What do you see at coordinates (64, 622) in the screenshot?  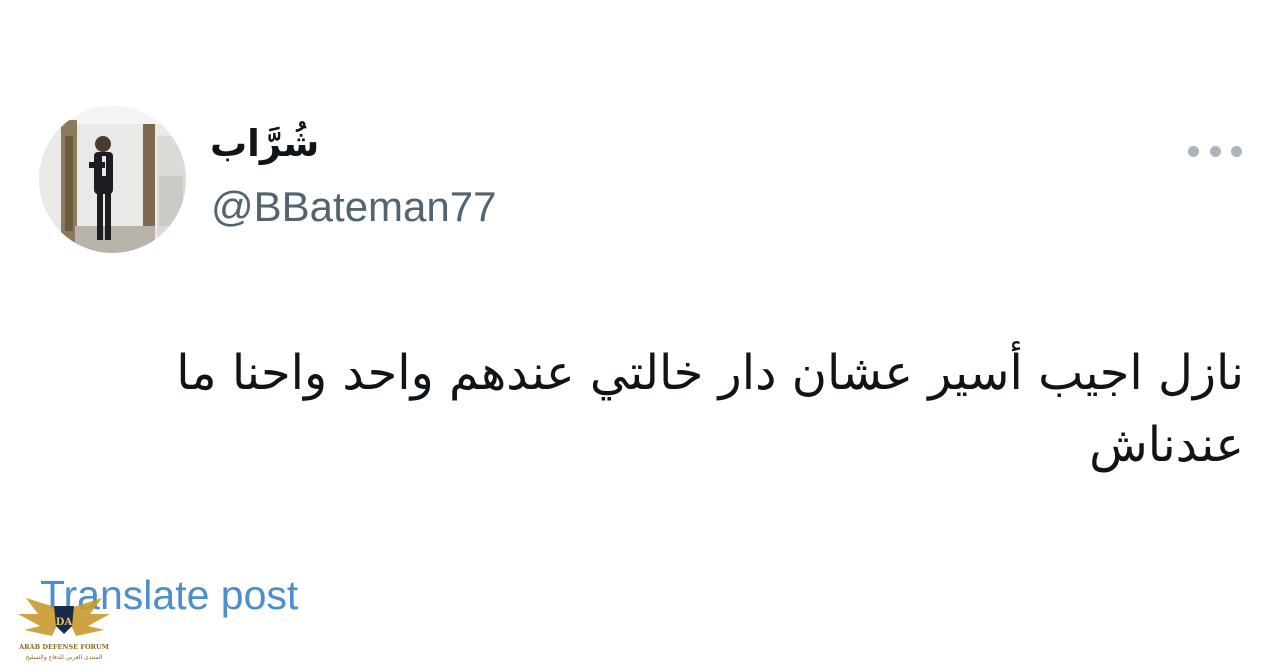 I see `svg-text: DA` at bounding box center [64, 622].